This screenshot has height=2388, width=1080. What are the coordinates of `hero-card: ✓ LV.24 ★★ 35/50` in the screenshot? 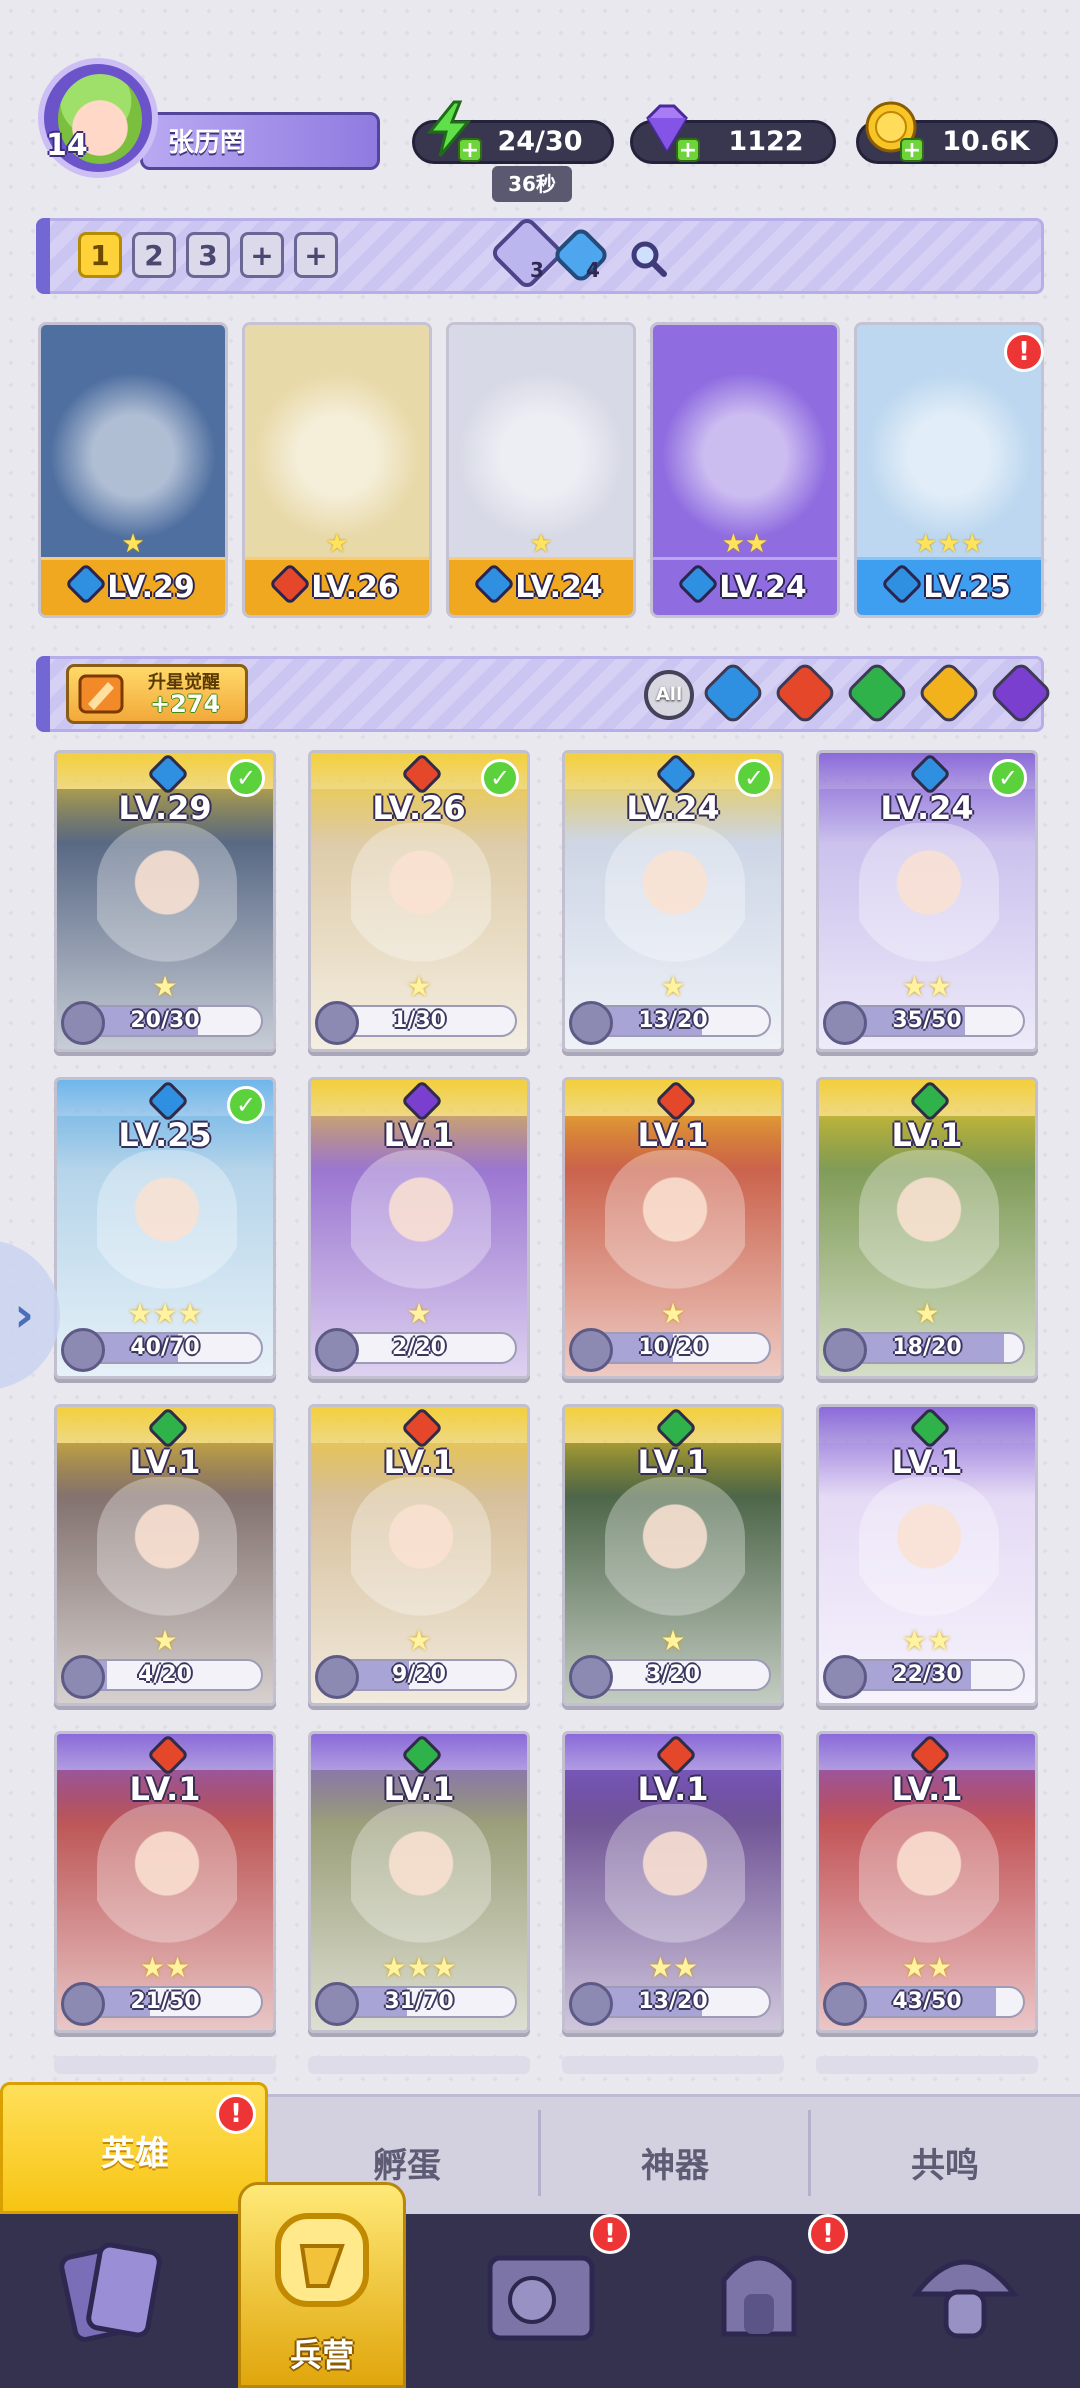 It's located at (927, 901).